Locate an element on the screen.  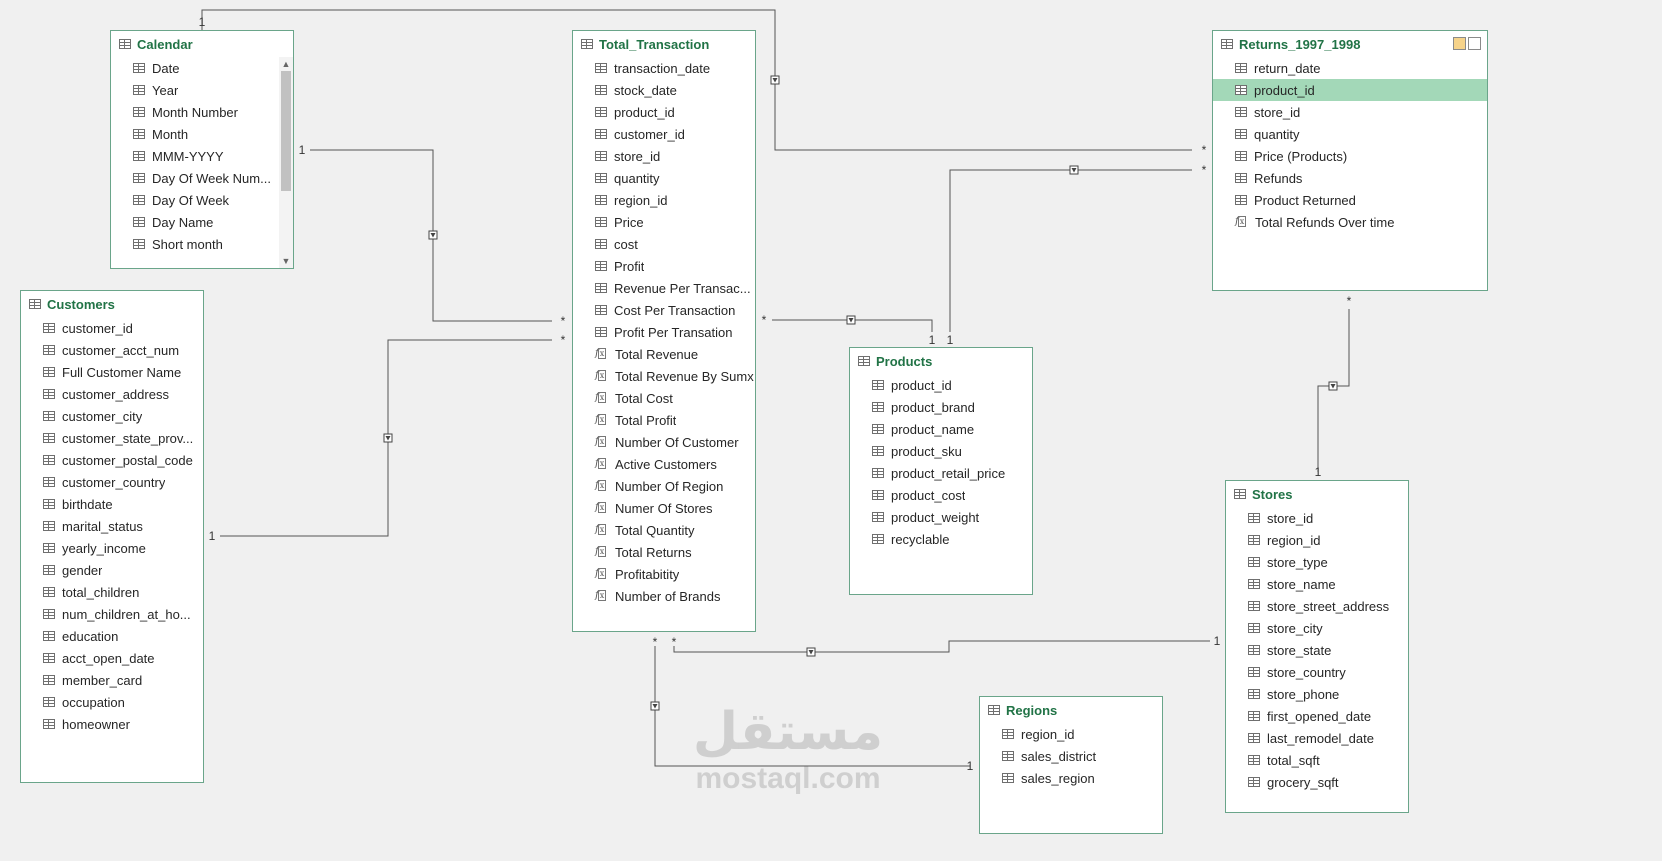
field-row: marital_status is located at coordinates (112, 526).